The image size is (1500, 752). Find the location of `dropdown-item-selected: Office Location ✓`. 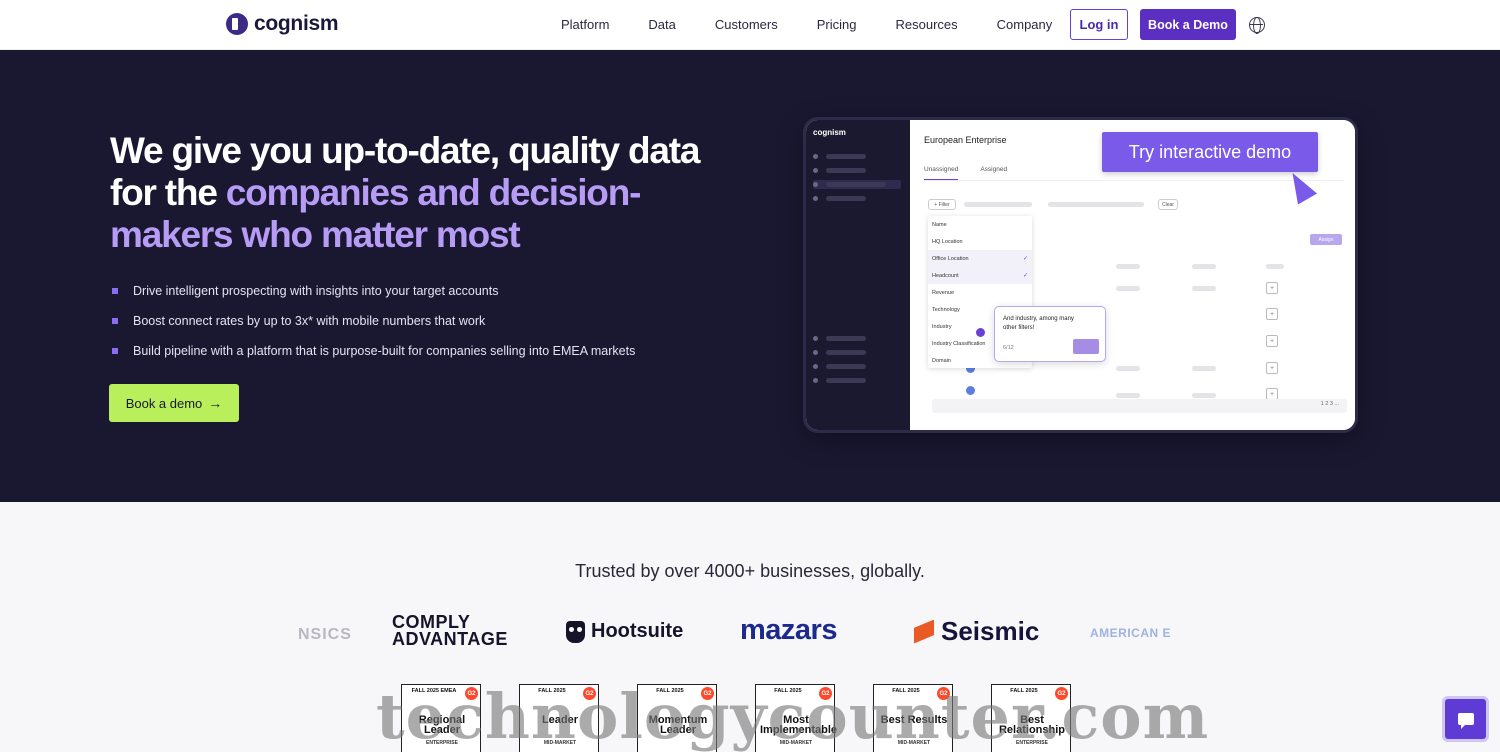

dropdown-item-selected: Office Location ✓ is located at coordinates (980, 258).